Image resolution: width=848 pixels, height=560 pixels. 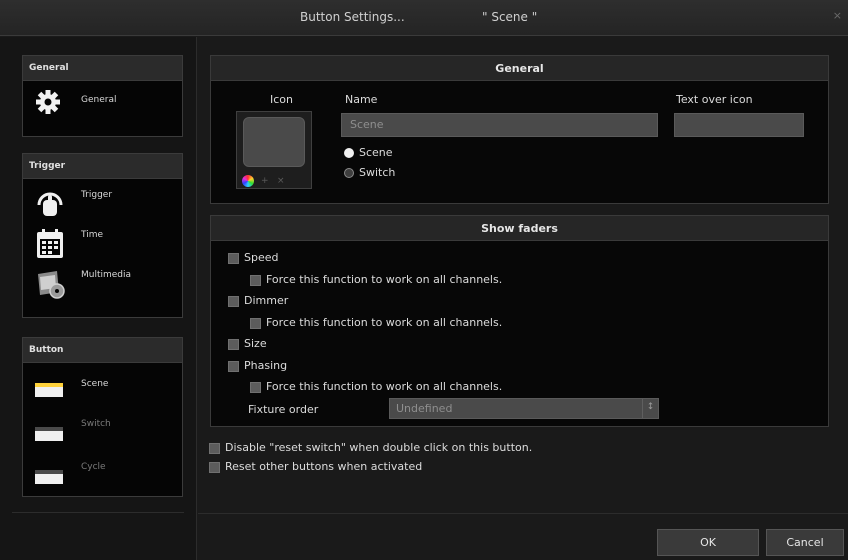 I want to click on cycle-button-icon, so click(x=49, y=478).